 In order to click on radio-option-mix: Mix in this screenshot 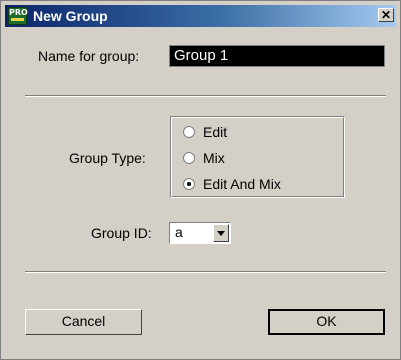, I will do `click(204, 158)`.